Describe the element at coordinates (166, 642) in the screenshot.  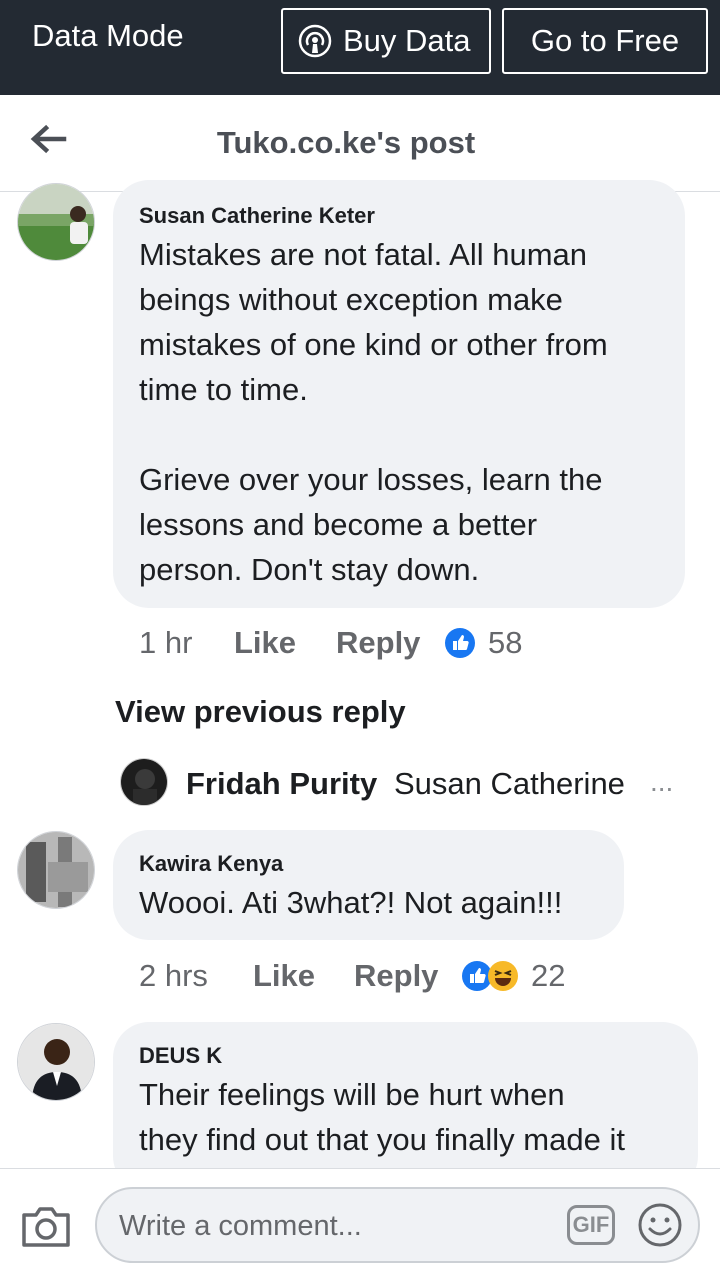
I see `comment-time: 1 hr` at that location.